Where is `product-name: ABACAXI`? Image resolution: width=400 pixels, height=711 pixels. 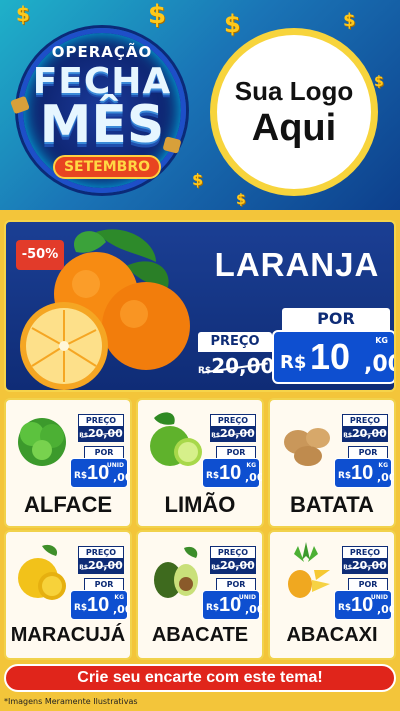
product-name: ABACAXI is located at coordinates (332, 635).